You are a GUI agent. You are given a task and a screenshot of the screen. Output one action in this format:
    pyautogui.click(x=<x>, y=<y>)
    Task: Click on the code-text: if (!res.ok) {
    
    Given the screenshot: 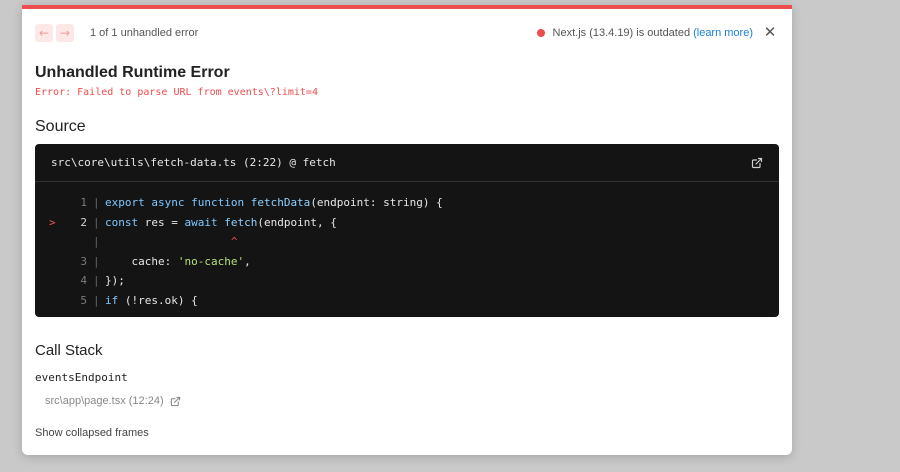 What is the action you would take?
    pyautogui.click(x=151, y=300)
    